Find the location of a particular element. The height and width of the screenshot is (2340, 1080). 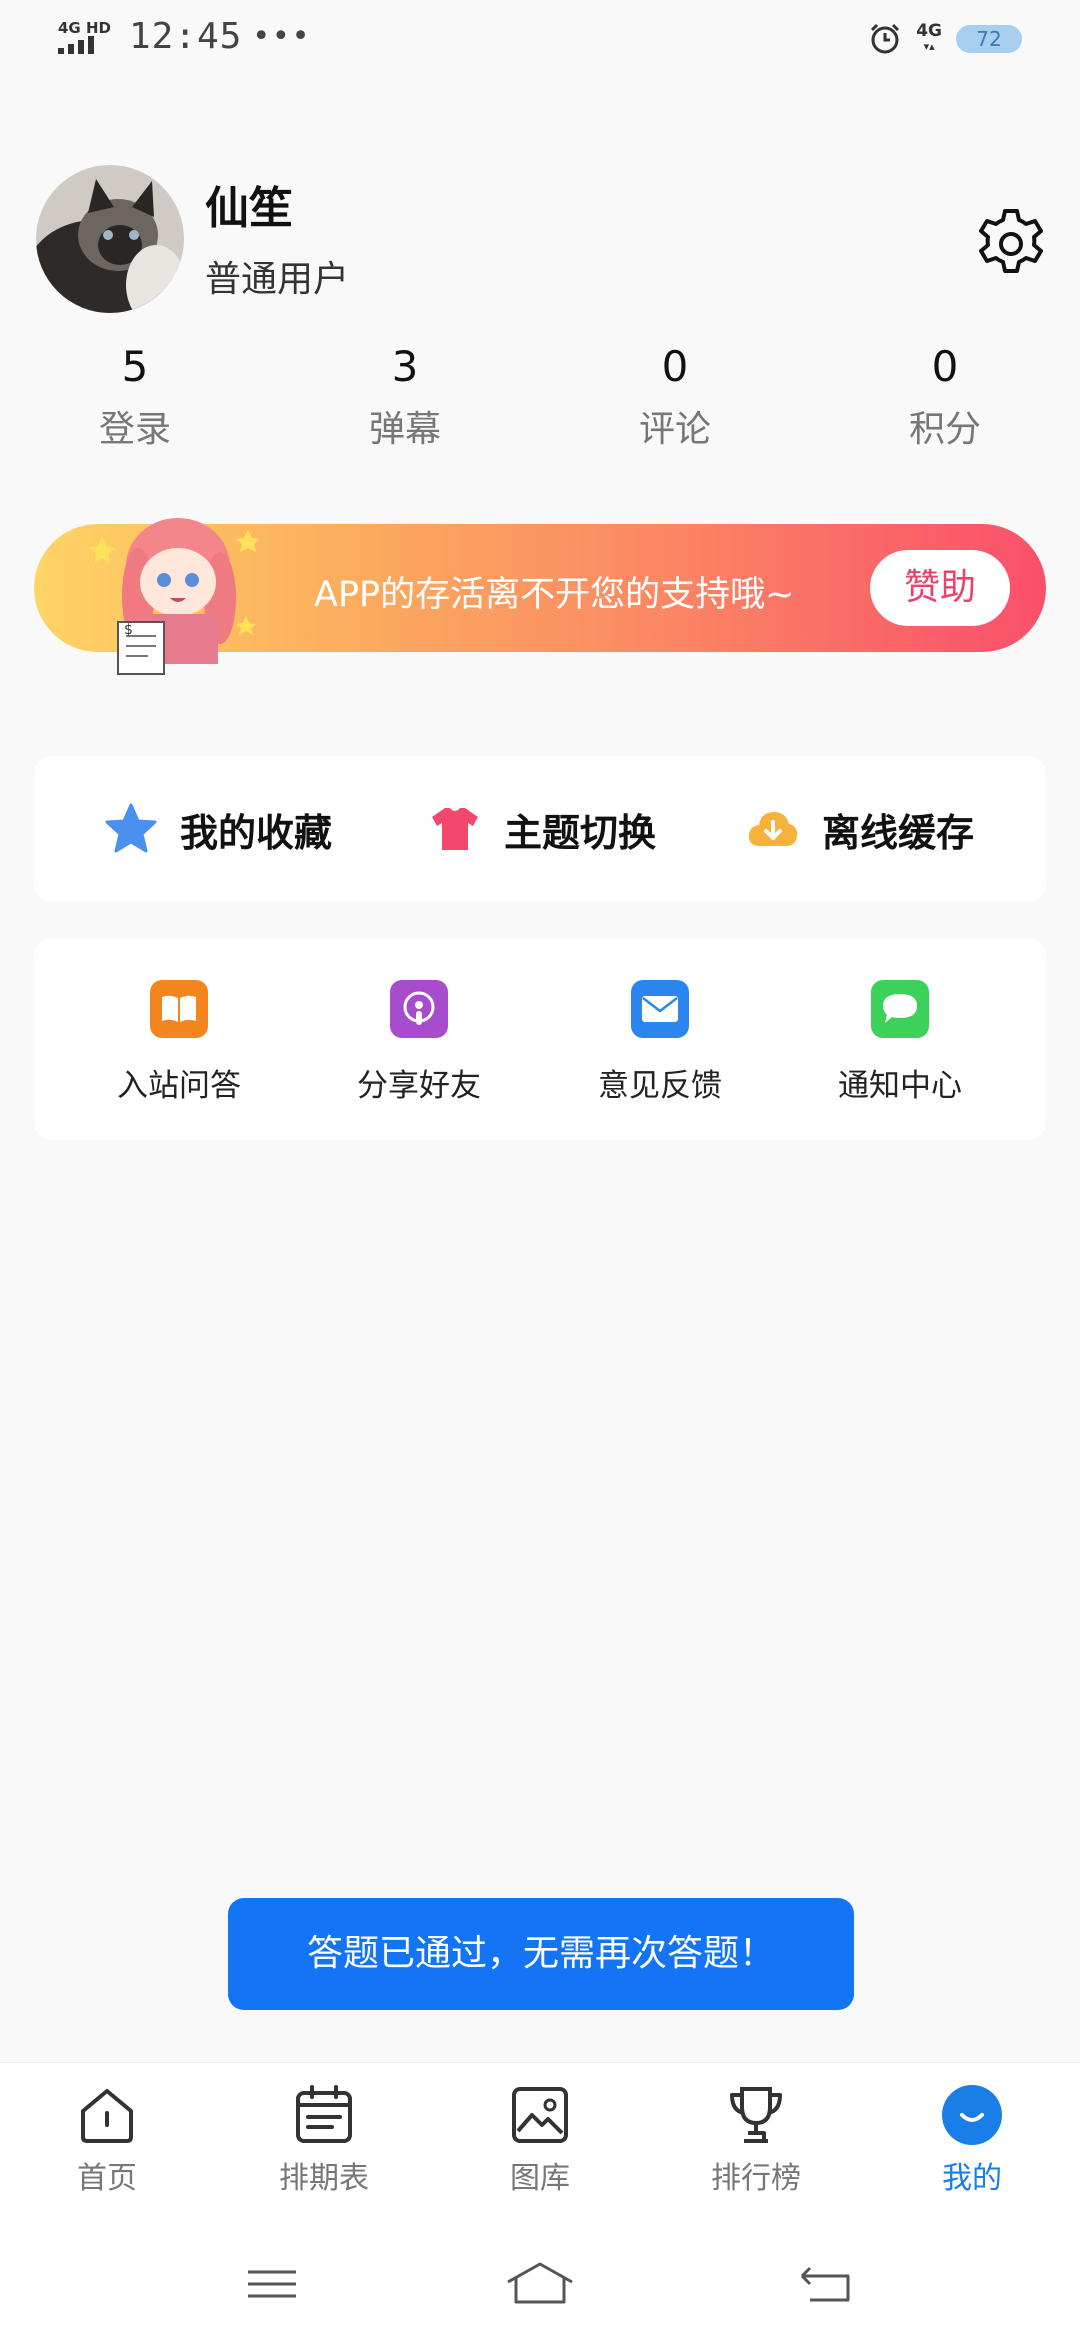

theme-switch-button: 主题切换 is located at coordinates (542, 829).